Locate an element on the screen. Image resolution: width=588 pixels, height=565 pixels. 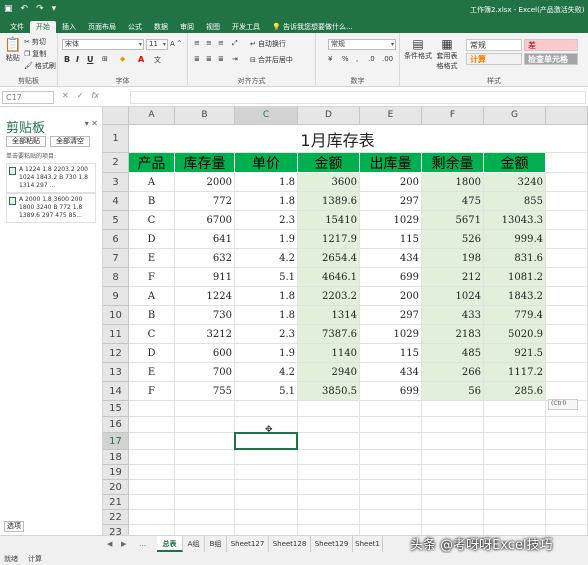
tab-developer: 开发工具 is located at coordinates (246, 27).